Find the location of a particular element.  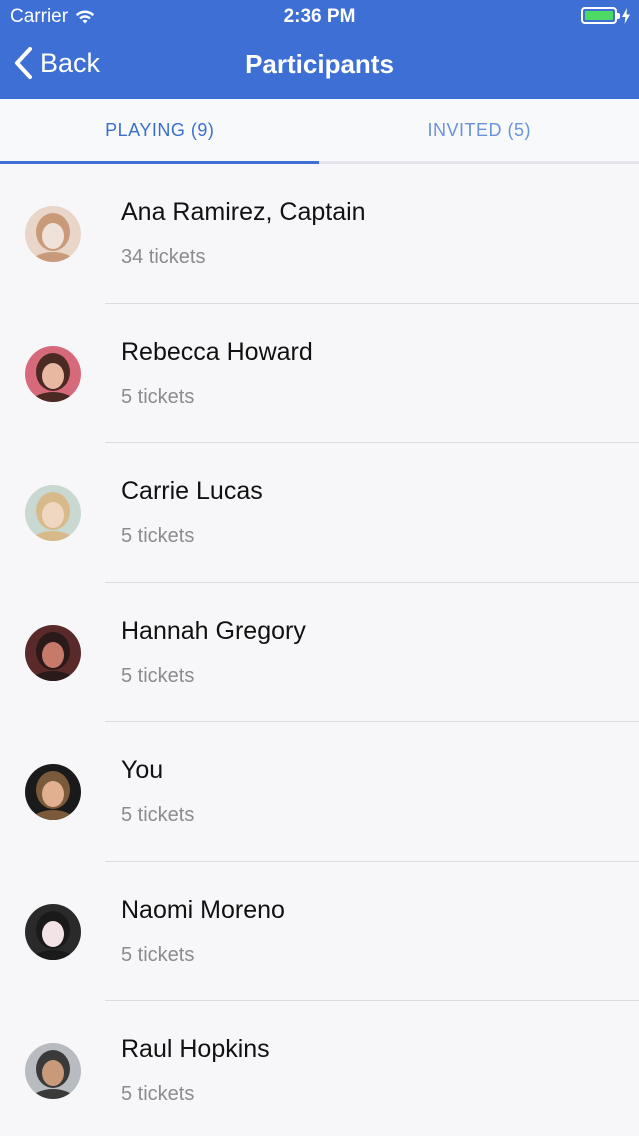

participant-name: You is located at coordinates (142, 770).